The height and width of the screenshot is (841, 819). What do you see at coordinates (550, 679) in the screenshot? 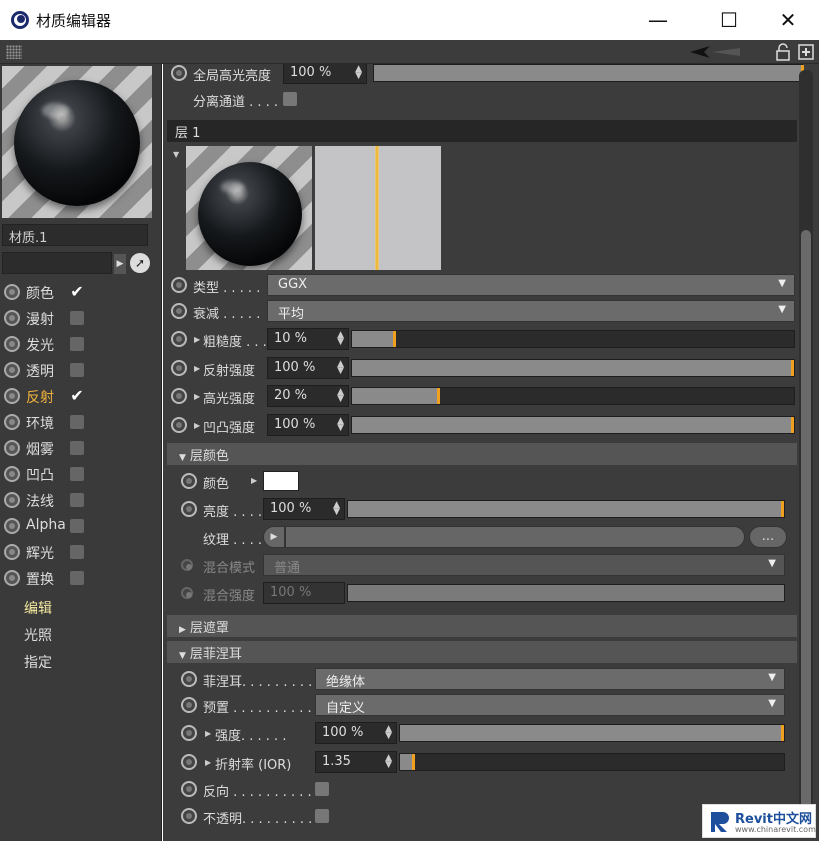
I see `fresnel-dropdown: 绝缘体 ▼` at bounding box center [550, 679].